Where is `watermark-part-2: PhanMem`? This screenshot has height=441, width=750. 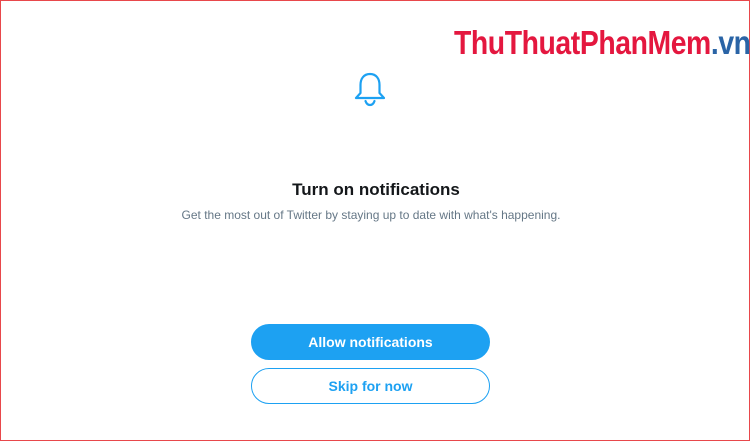 watermark-part-2: PhanMem is located at coordinates (645, 42).